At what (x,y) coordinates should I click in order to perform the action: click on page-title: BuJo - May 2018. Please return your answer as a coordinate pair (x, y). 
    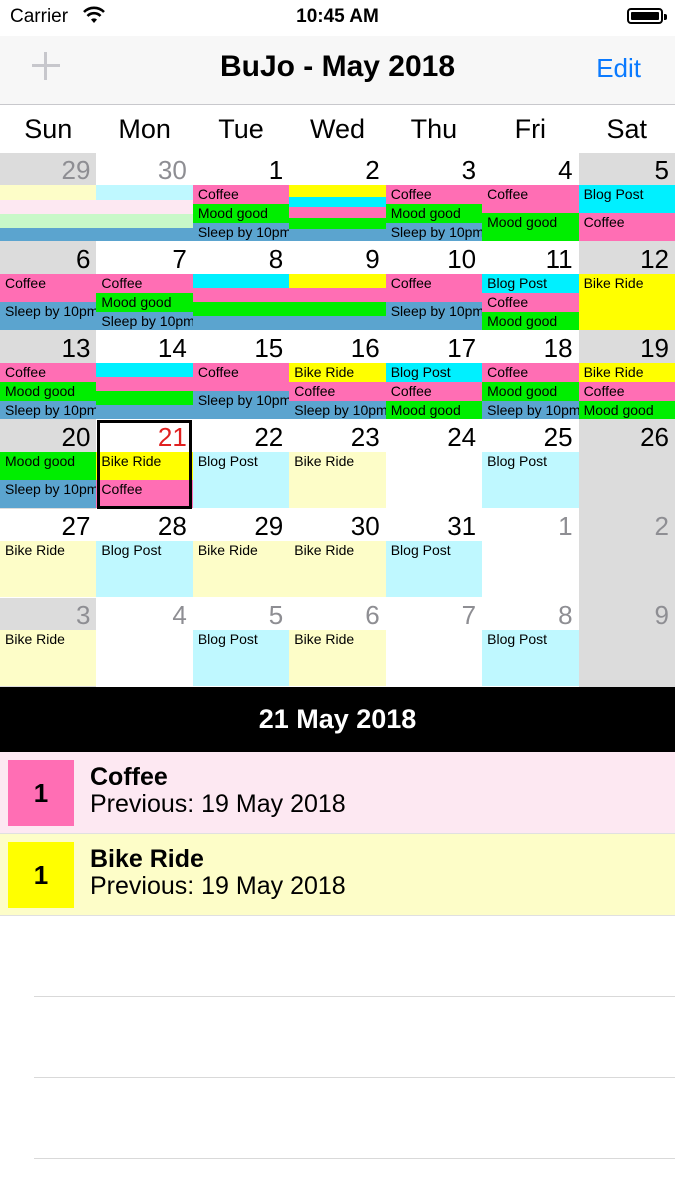
    Looking at the image, I should click on (337, 66).